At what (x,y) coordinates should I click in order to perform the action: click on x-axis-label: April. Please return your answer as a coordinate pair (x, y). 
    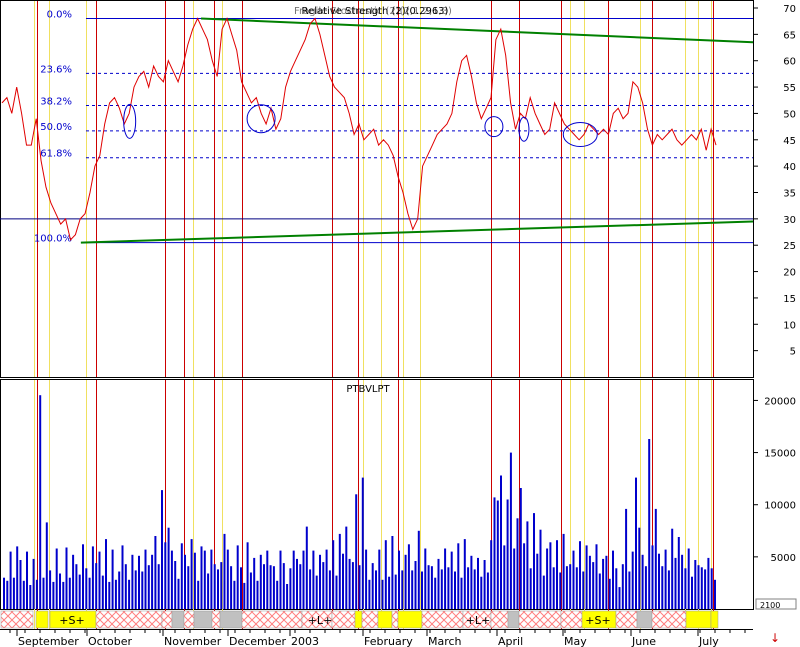
    Looking at the image, I should click on (510, 641).